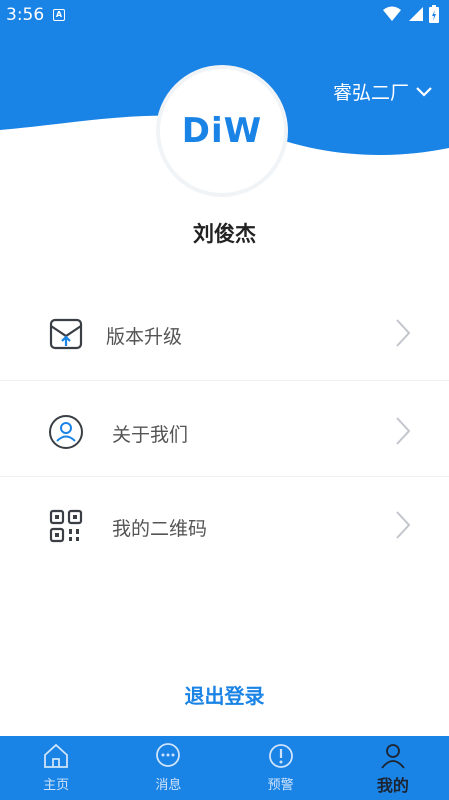  What do you see at coordinates (280, 756) in the screenshot?
I see `alert-icon` at bounding box center [280, 756].